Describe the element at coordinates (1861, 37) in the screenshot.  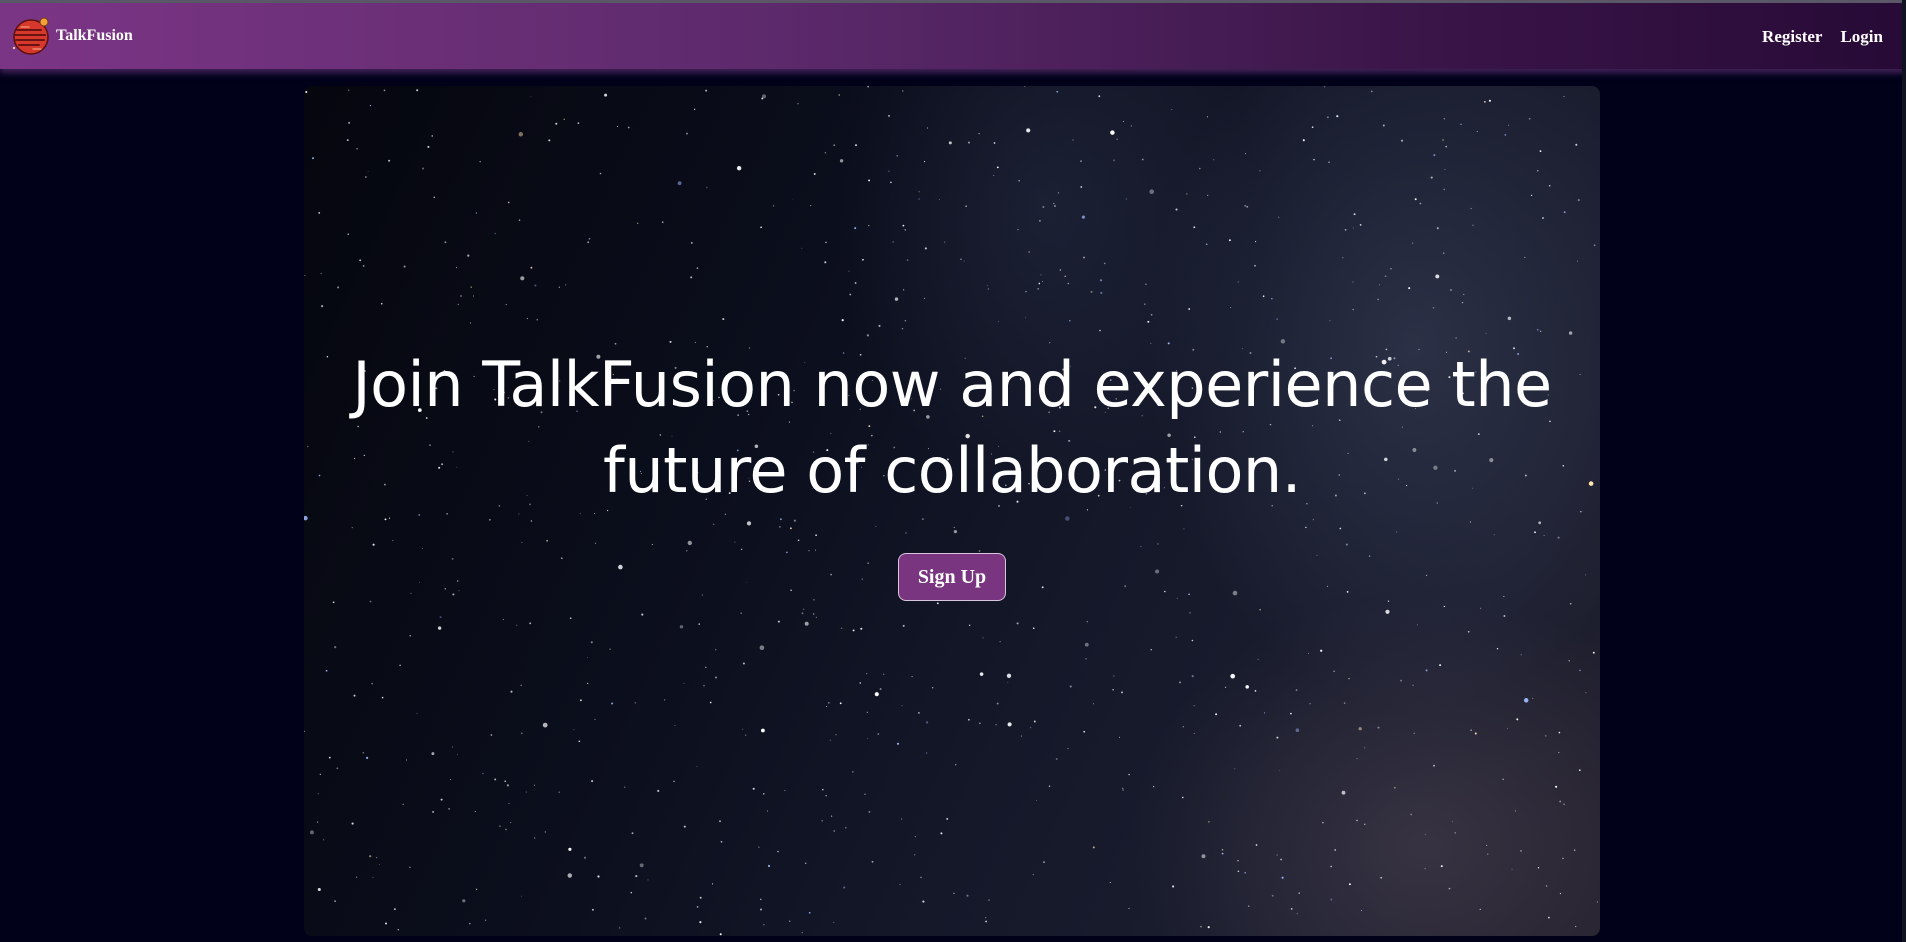
I see `login-link: Login` at that location.